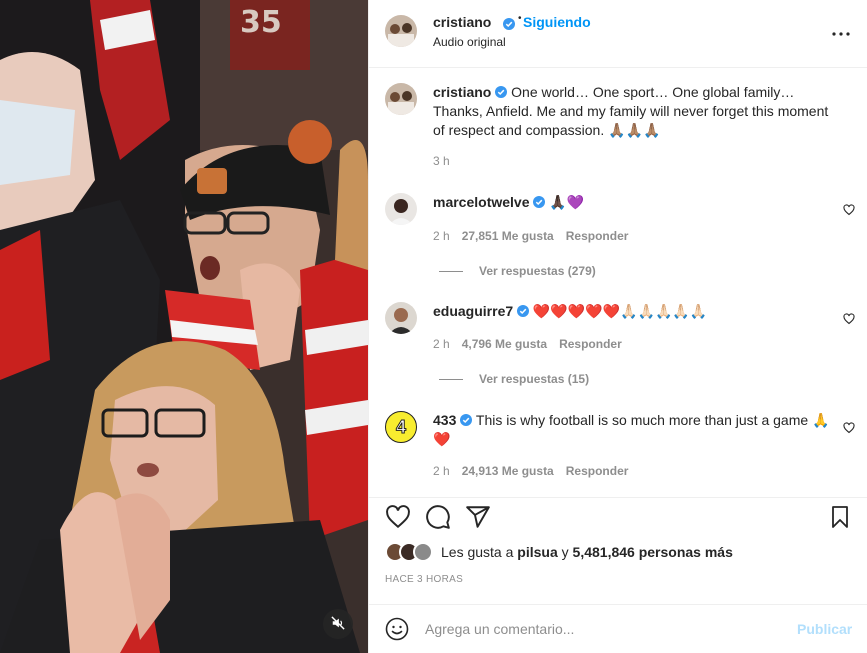 The height and width of the screenshot is (653, 867). What do you see at coordinates (477, 552) in the screenshot?
I see `likes-prefix: Les gusta a` at bounding box center [477, 552].